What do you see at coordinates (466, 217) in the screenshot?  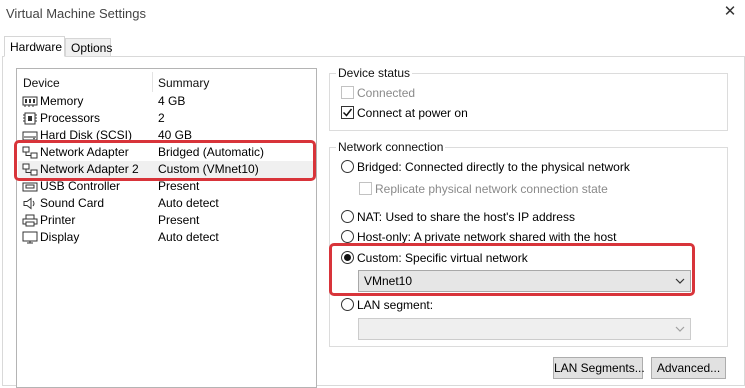 I see `nat-label: NAT: Used to share the host's IP address` at bounding box center [466, 217].